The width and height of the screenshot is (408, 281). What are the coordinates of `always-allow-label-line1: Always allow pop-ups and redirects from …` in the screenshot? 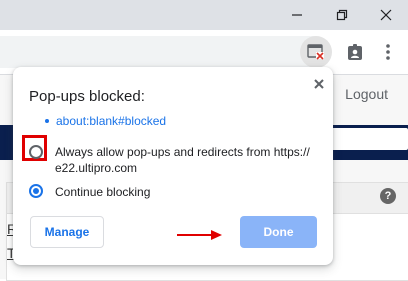 It's located at (182, 152).